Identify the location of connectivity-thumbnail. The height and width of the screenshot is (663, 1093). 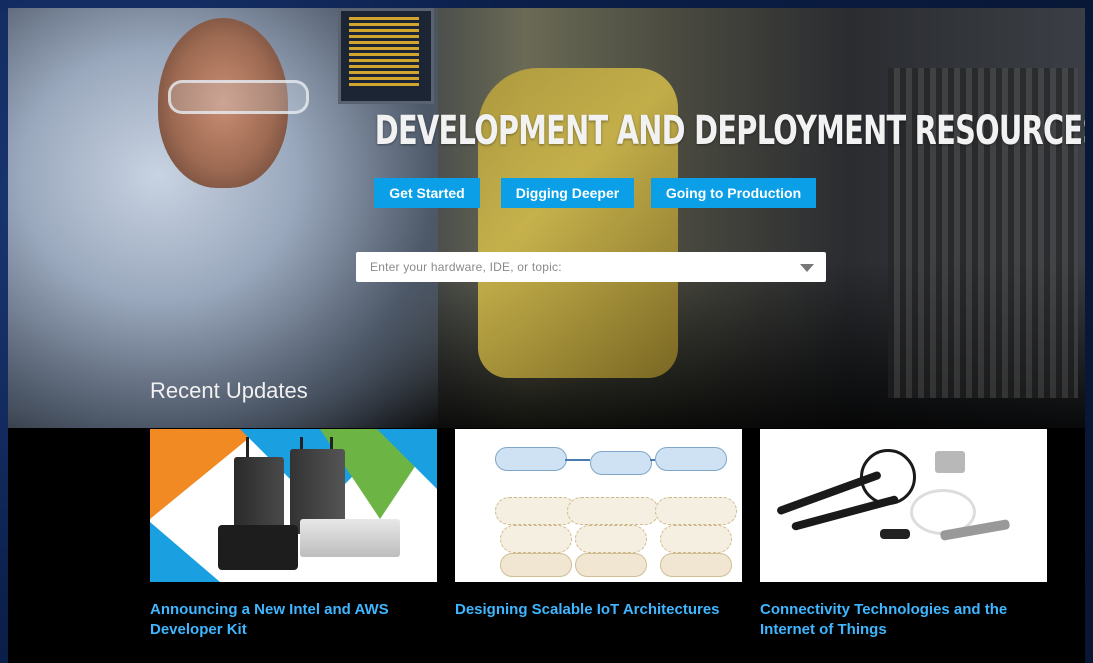
(903, 505).